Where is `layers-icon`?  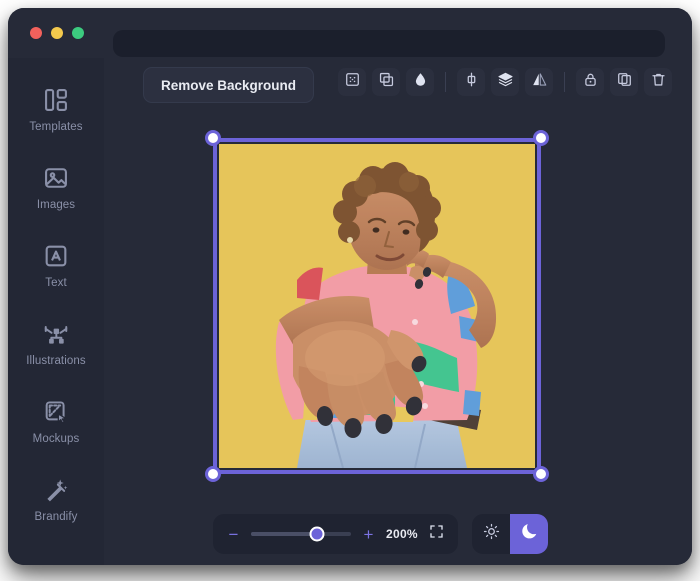 layers-icon is located at coordinates (505, 82).